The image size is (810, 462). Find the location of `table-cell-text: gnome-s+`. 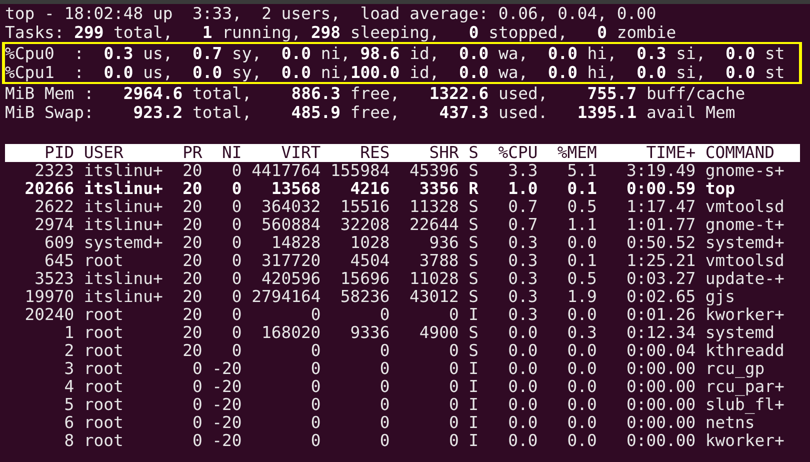

table-cell-text: gnome-s+ is located at coordinates (745, 171).